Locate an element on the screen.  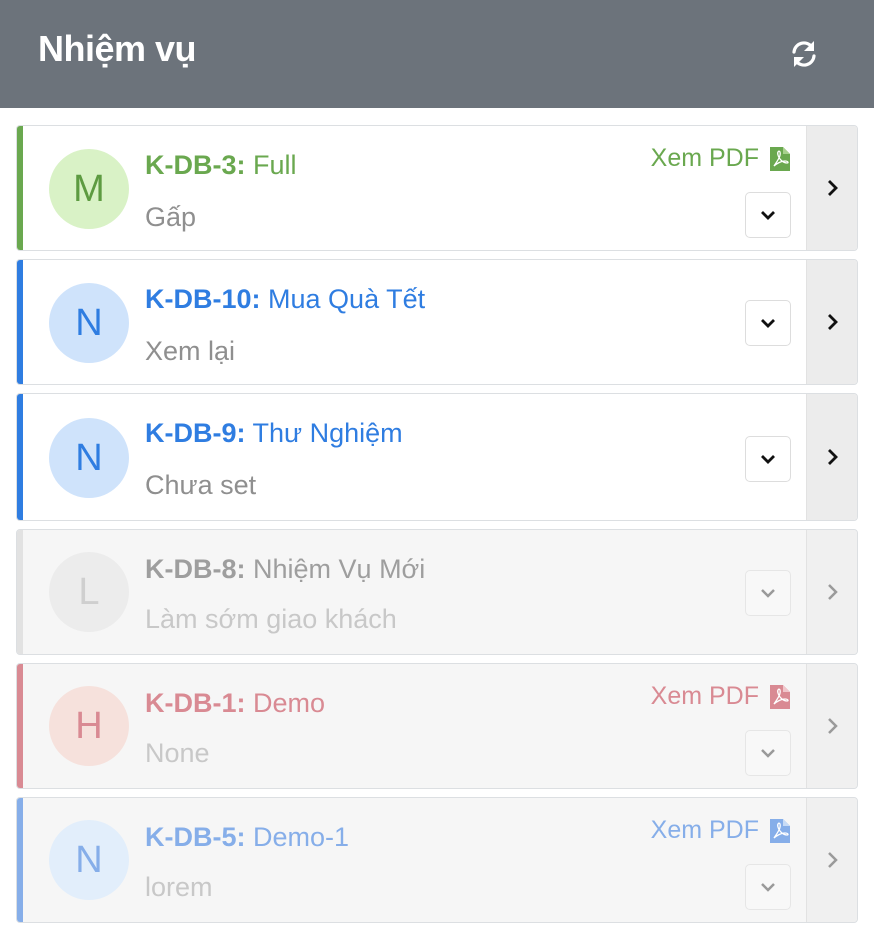
task-code: K-DB-3: is located at coordinates (195, 165).